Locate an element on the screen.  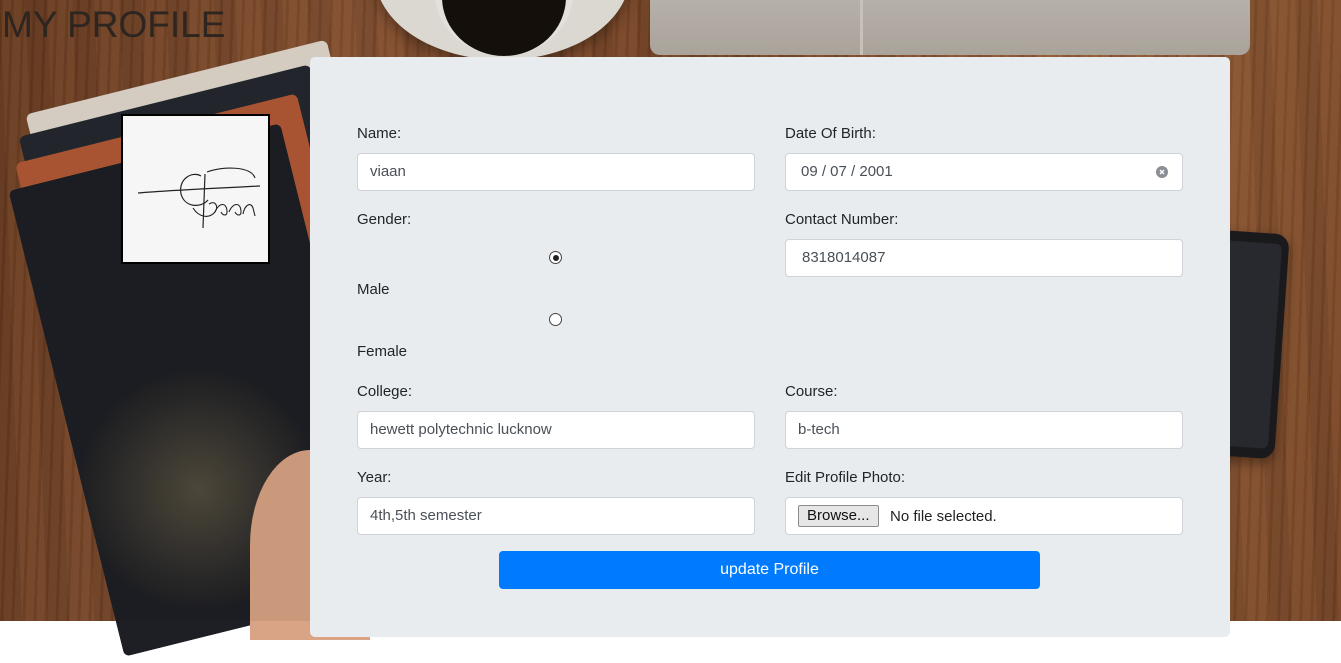
college-label: College: is located at coordinates (385, 391).